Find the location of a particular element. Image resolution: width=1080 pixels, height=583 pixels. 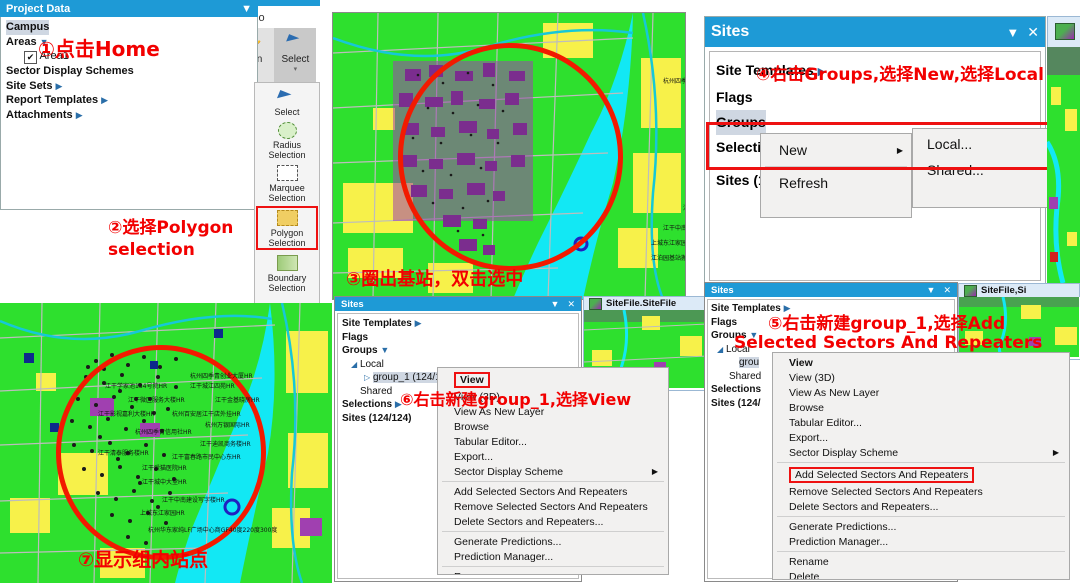

tree-item-attachments: Attachments ▶ is located at coordinates (131, 115).